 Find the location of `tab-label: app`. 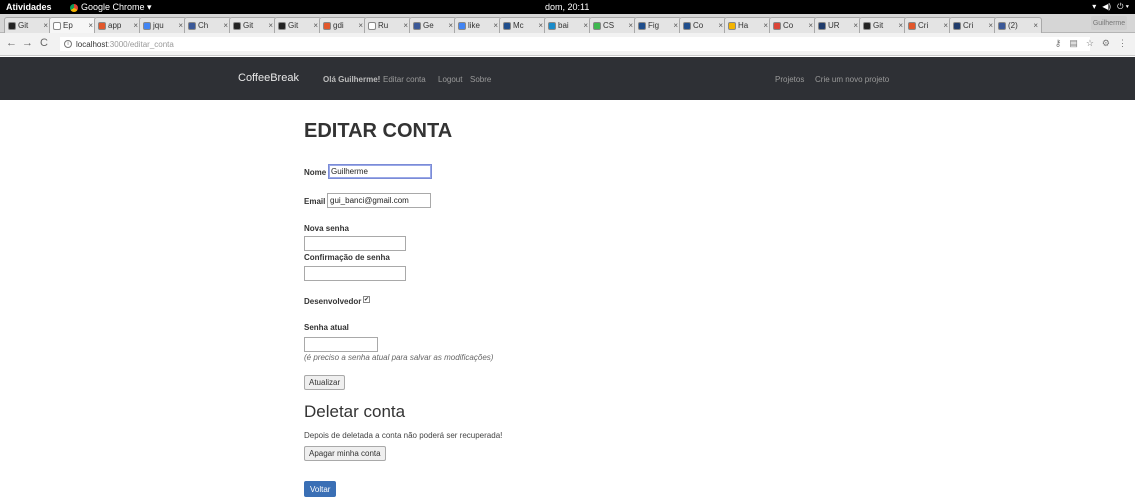

tab-label: app is located at coordinates (115, 25).